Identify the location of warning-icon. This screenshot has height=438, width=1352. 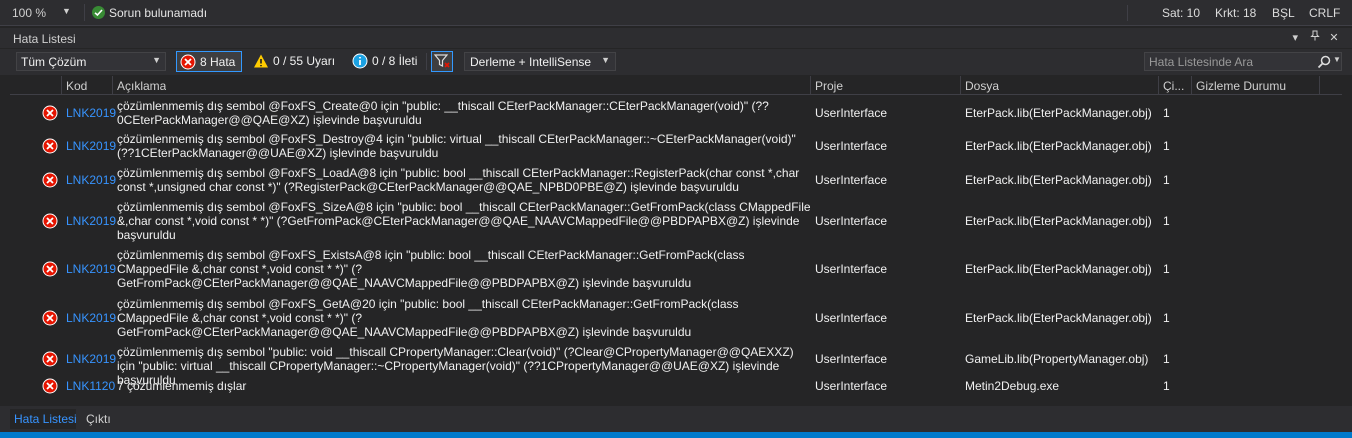
(261, 61).